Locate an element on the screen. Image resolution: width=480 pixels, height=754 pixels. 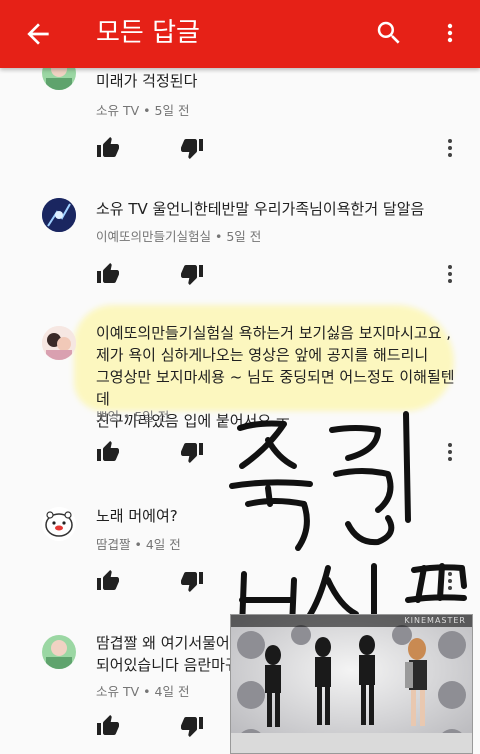
page-title: 모든 답글 is located at coordinates (148, 33).